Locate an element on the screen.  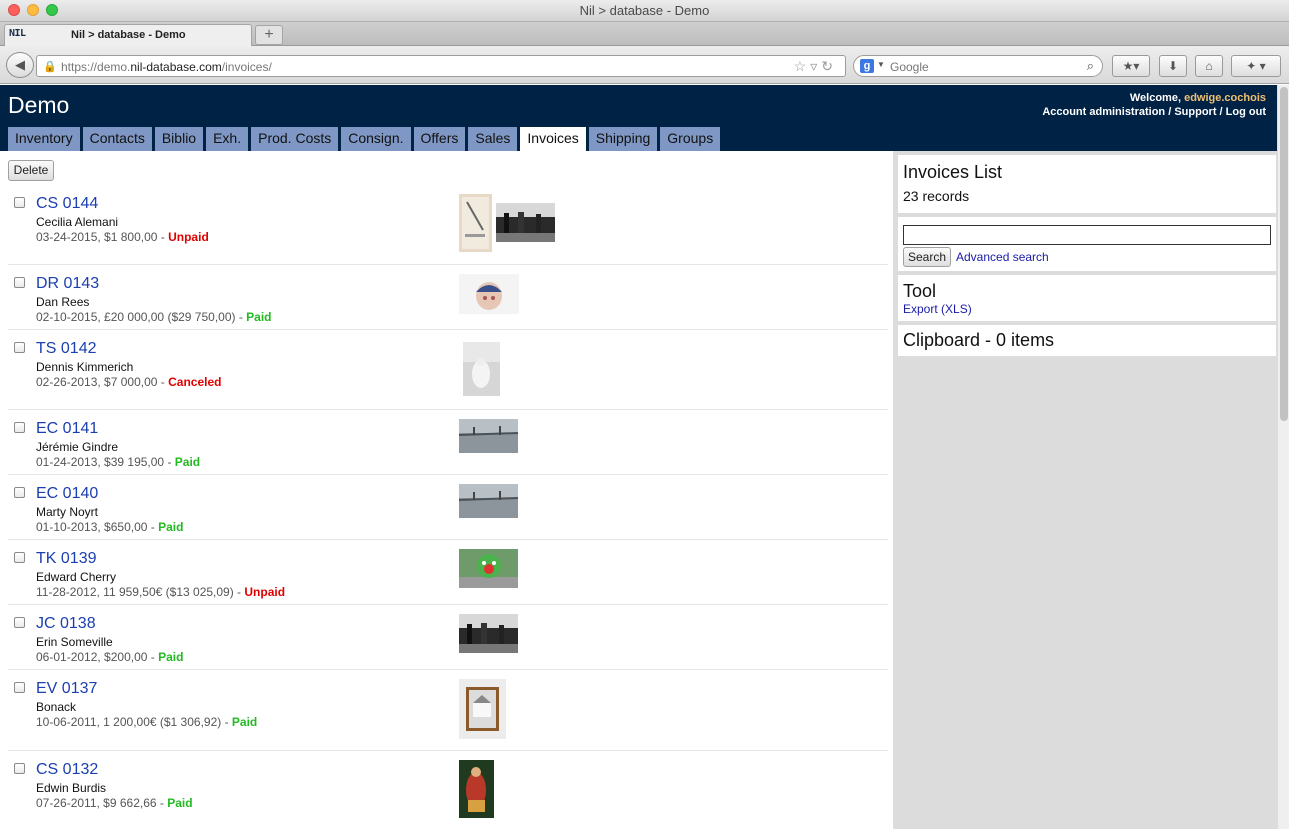
invoice-client: Jérémie Gindre is located at coordinates (77, 447).